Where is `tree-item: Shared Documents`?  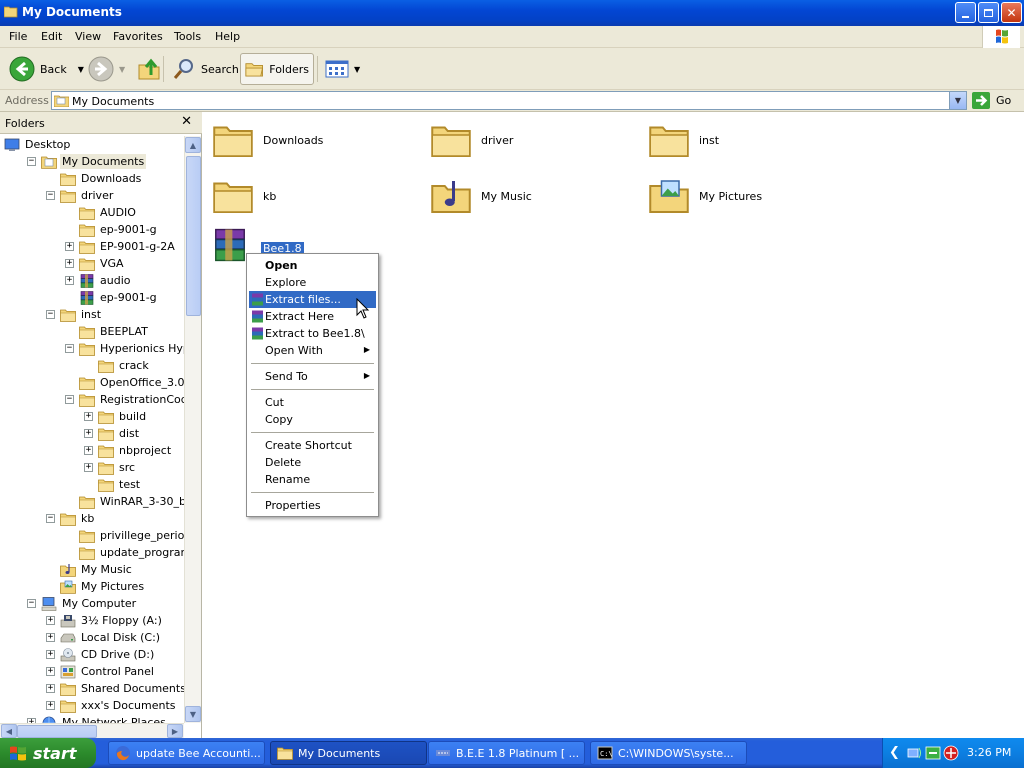
tree-item: Shared Documents is located at coordinates (122, 688).